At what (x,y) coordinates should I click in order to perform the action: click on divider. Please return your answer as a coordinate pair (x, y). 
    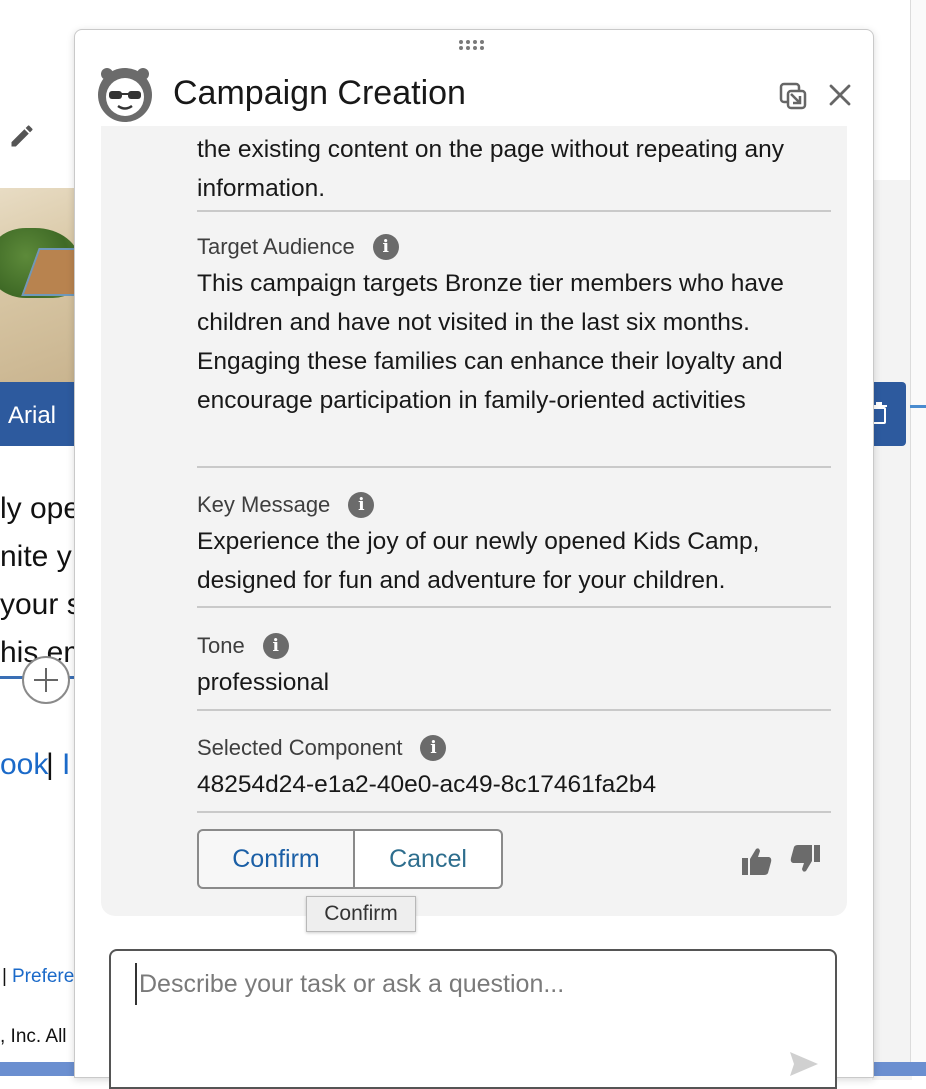
    Looking at the image, I should click on (918, 406).